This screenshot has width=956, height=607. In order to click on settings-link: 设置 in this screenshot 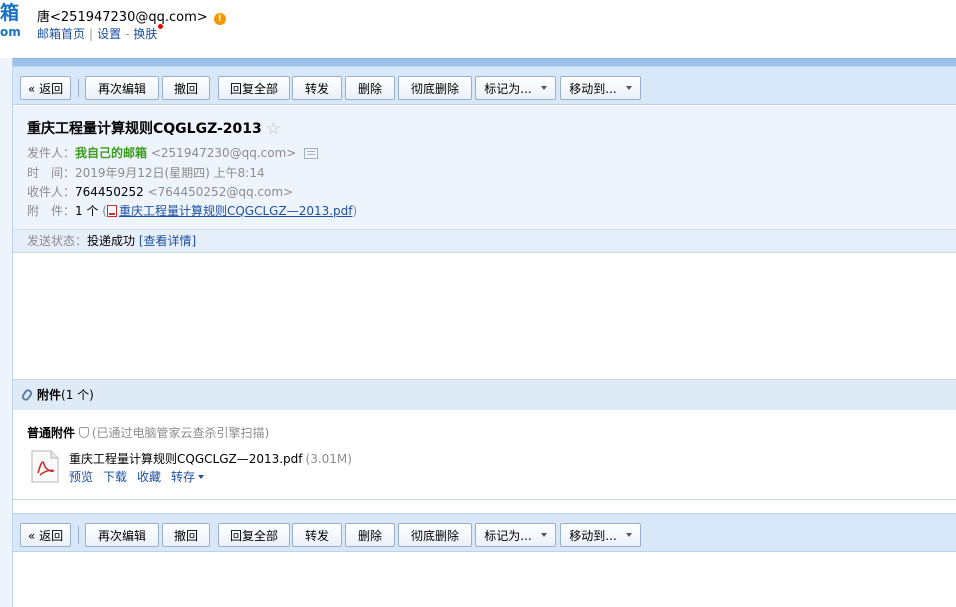, I will do `click(109, 34)`.